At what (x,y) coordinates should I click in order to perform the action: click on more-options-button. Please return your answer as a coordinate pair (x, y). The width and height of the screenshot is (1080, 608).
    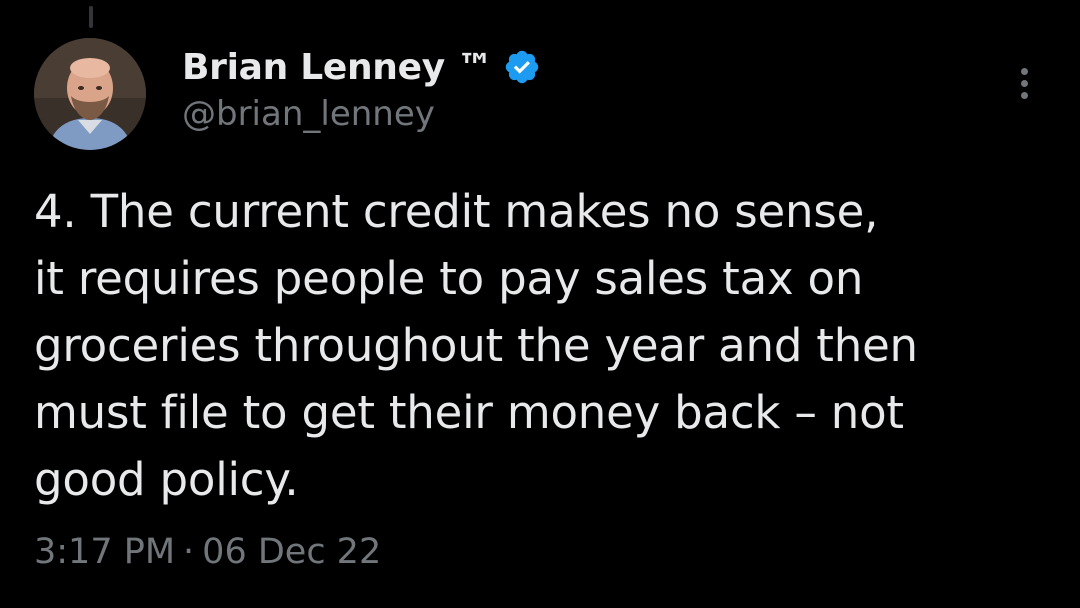
    Looking at the image, I should click on (1024, 83).